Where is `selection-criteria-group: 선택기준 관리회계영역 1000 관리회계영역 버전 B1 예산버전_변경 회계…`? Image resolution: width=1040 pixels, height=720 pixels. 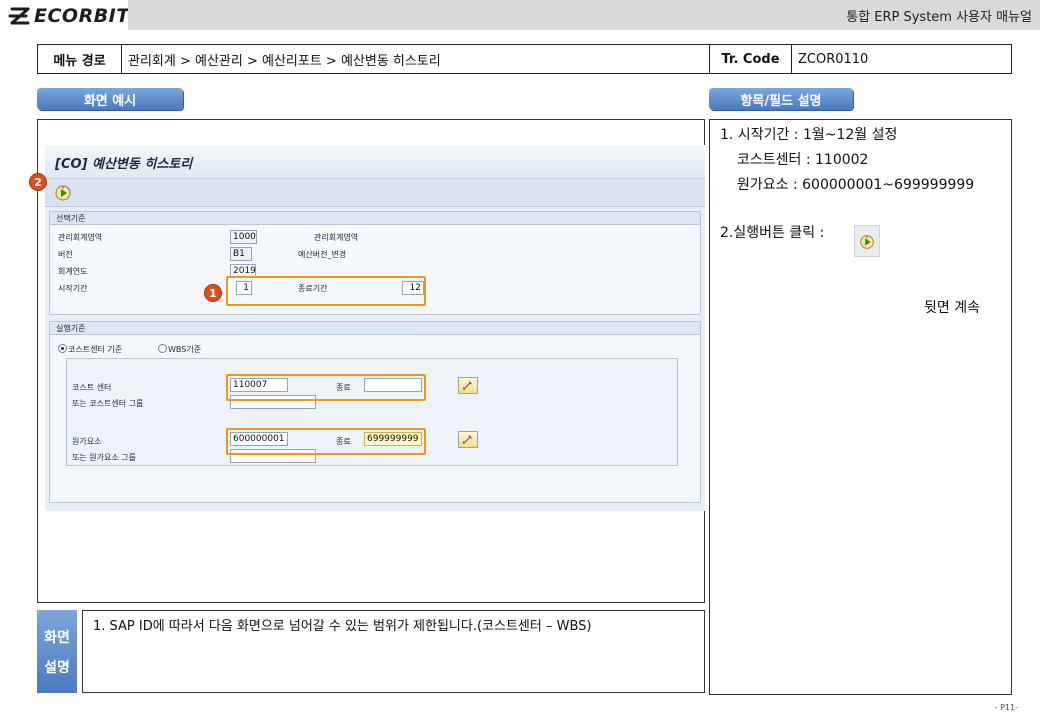 selection-criteria-group: 선택기준 관리회계영역 1000 관리회계영역 버전 B1 예산버전_변경 회계… is located at coordinates (375, 263).